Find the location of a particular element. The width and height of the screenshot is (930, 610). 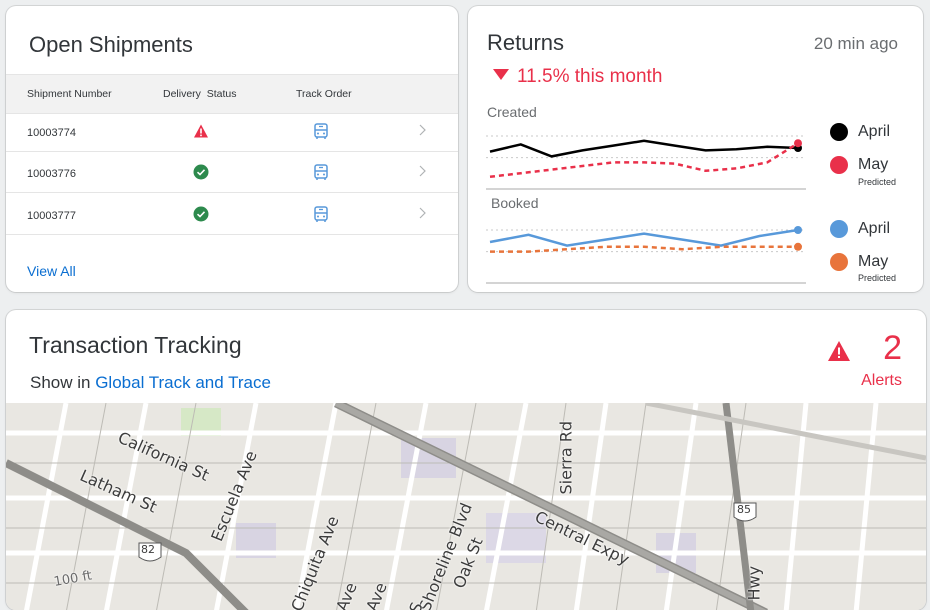

returns-delta-text: 11.5% this month is located at coordinates (590, 76).